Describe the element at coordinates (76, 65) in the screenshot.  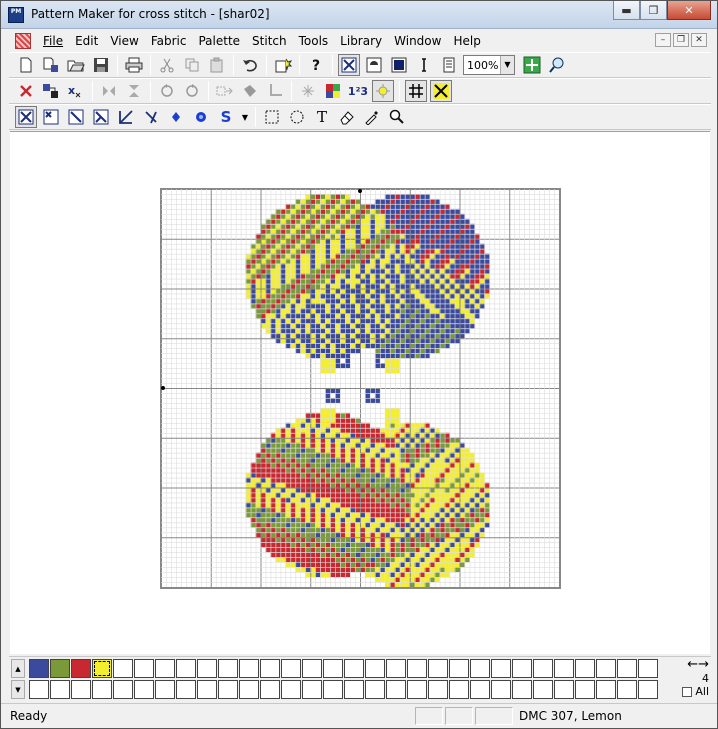
I see `open-icon` at that location.